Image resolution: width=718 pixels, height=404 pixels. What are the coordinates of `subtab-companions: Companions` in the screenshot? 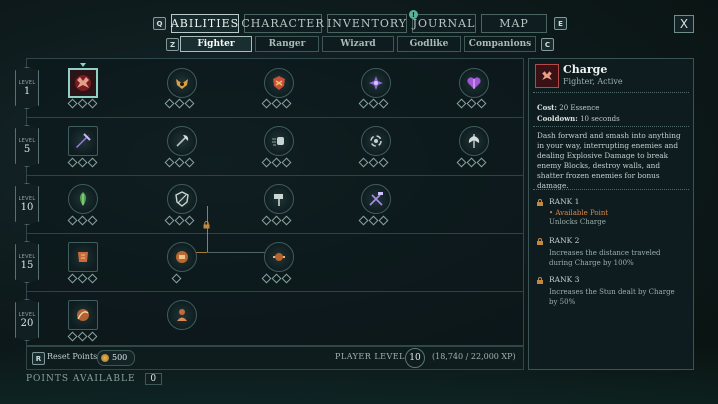 It's located at (500, 44).